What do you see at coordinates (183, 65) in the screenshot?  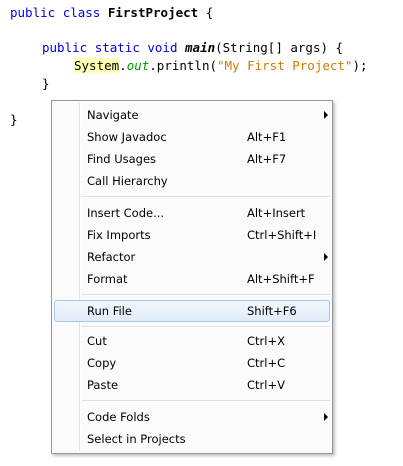 I see `method-call: .println(` at bounding box center [183, 65].